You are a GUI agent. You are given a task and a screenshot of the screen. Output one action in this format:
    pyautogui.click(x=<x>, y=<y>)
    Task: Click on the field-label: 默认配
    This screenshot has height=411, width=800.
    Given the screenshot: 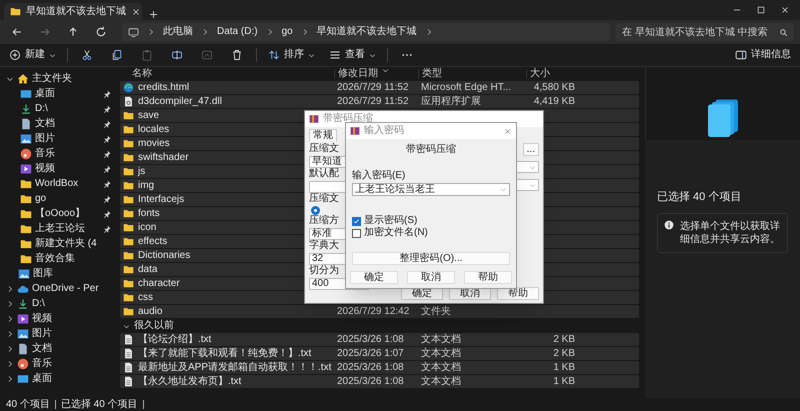 What is the action you would take?
    pyautogui.click(x=324, y=174)
    